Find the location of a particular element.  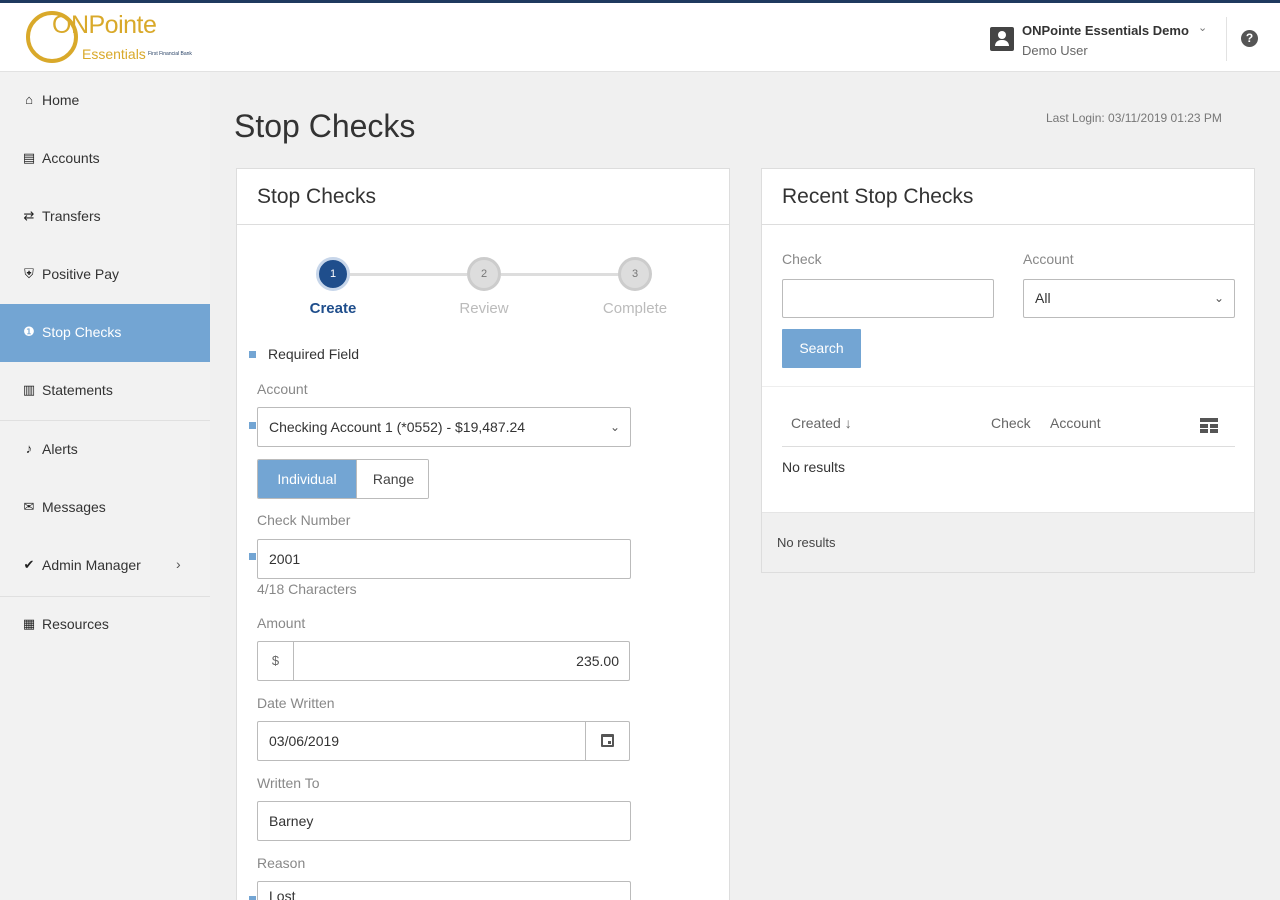

chevron-right-icon: › is located at coordinates (178, 564).